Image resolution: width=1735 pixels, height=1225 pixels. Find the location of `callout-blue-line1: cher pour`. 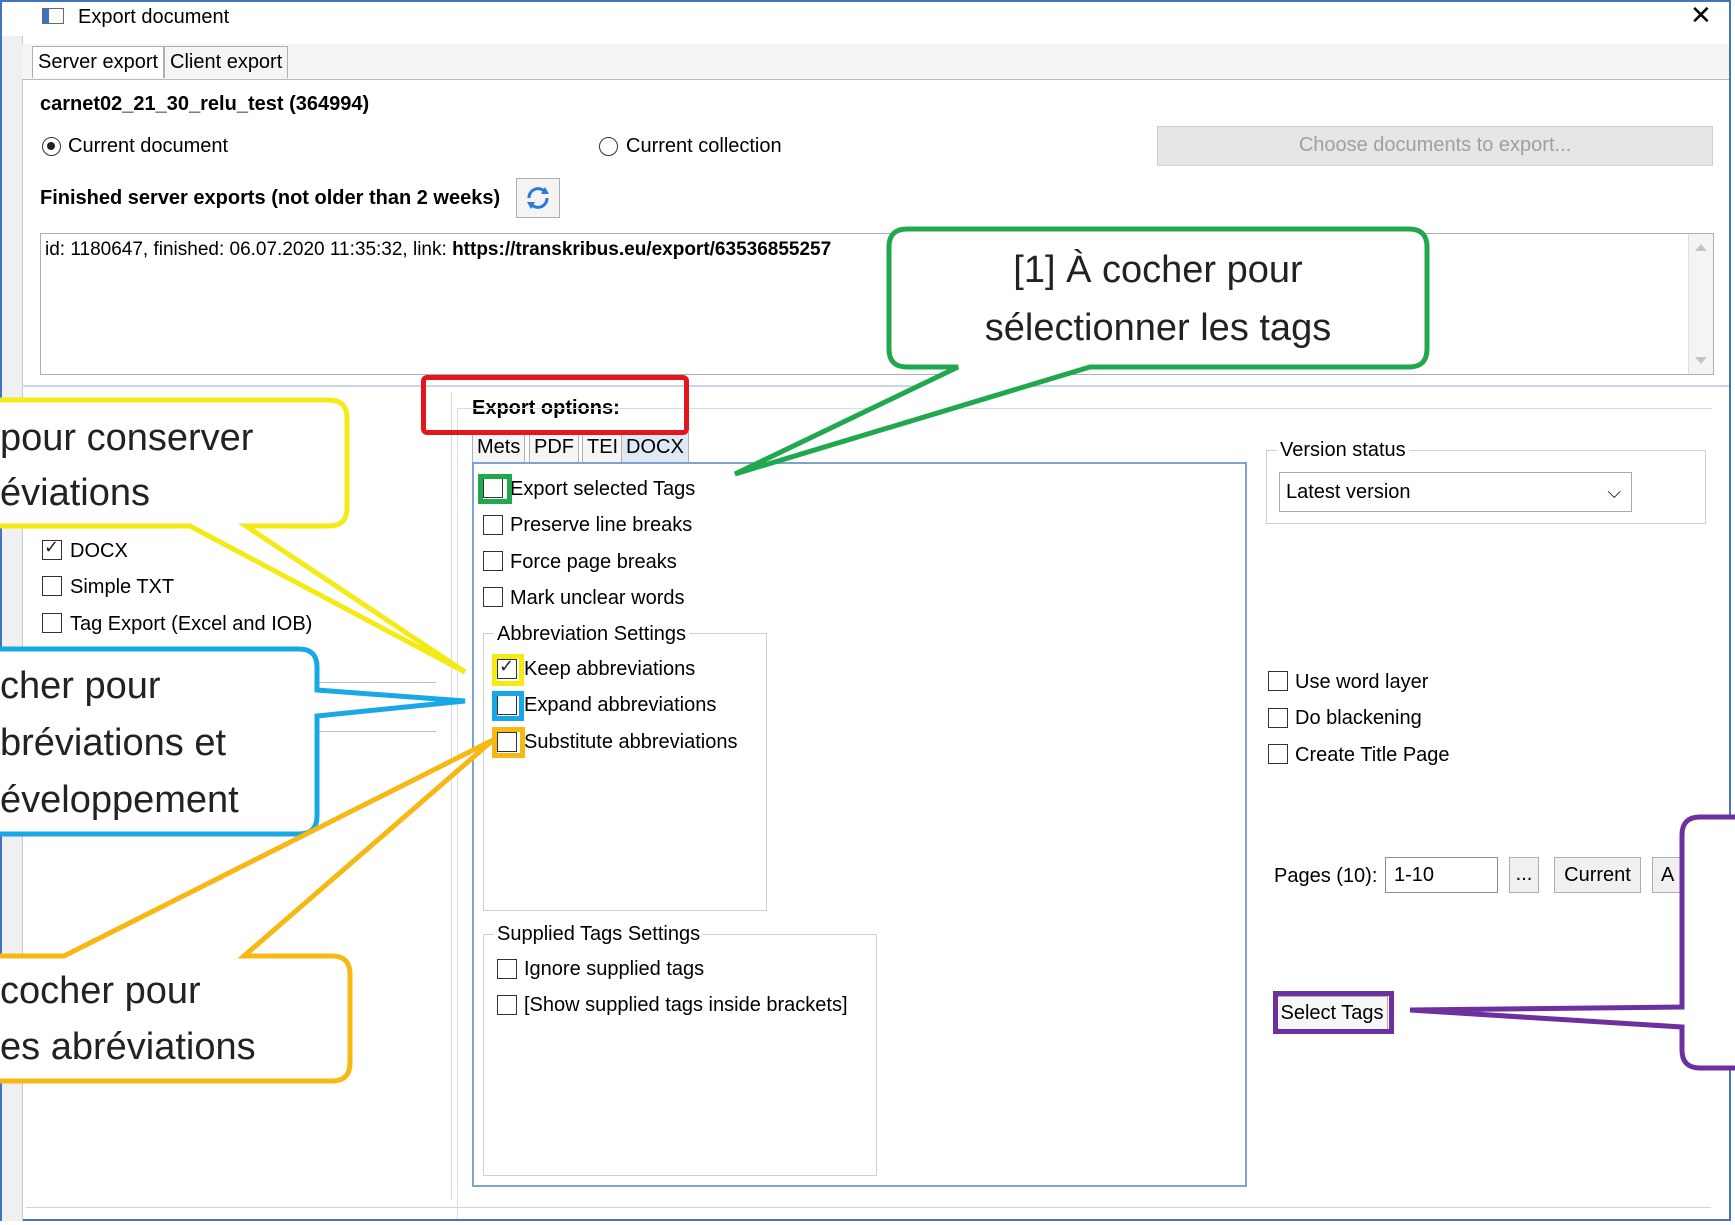

callout-blue-line1: cher pour is located at coordinates (80, 686).